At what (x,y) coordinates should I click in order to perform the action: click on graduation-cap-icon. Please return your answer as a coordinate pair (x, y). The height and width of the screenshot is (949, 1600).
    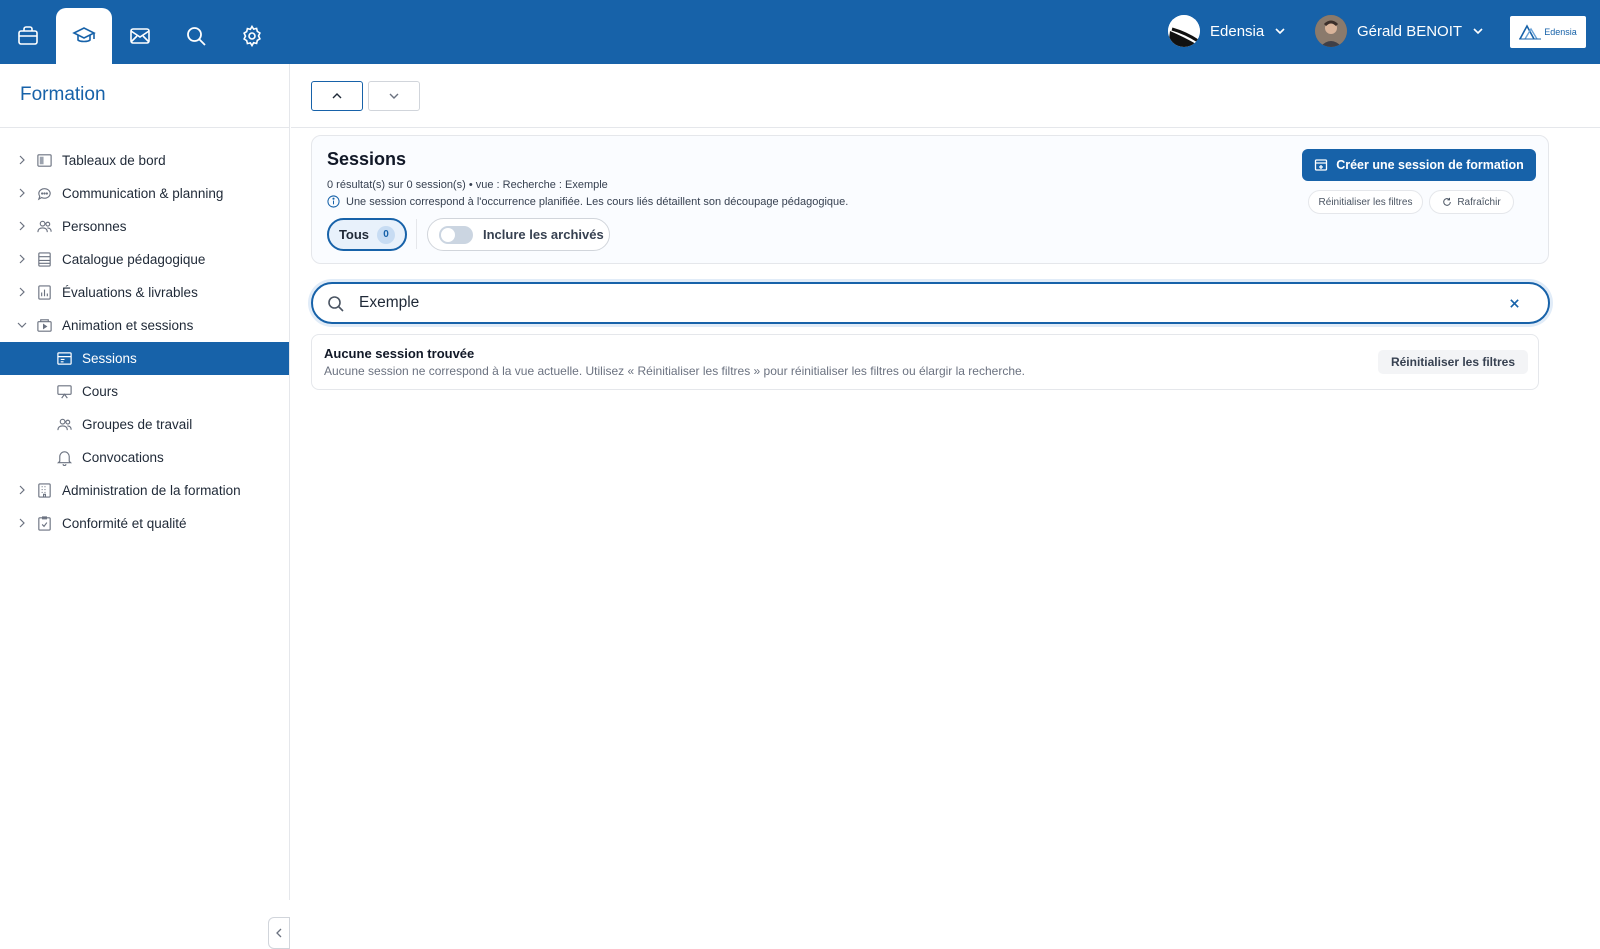
    Looking at the image, I should click on (84, 35).